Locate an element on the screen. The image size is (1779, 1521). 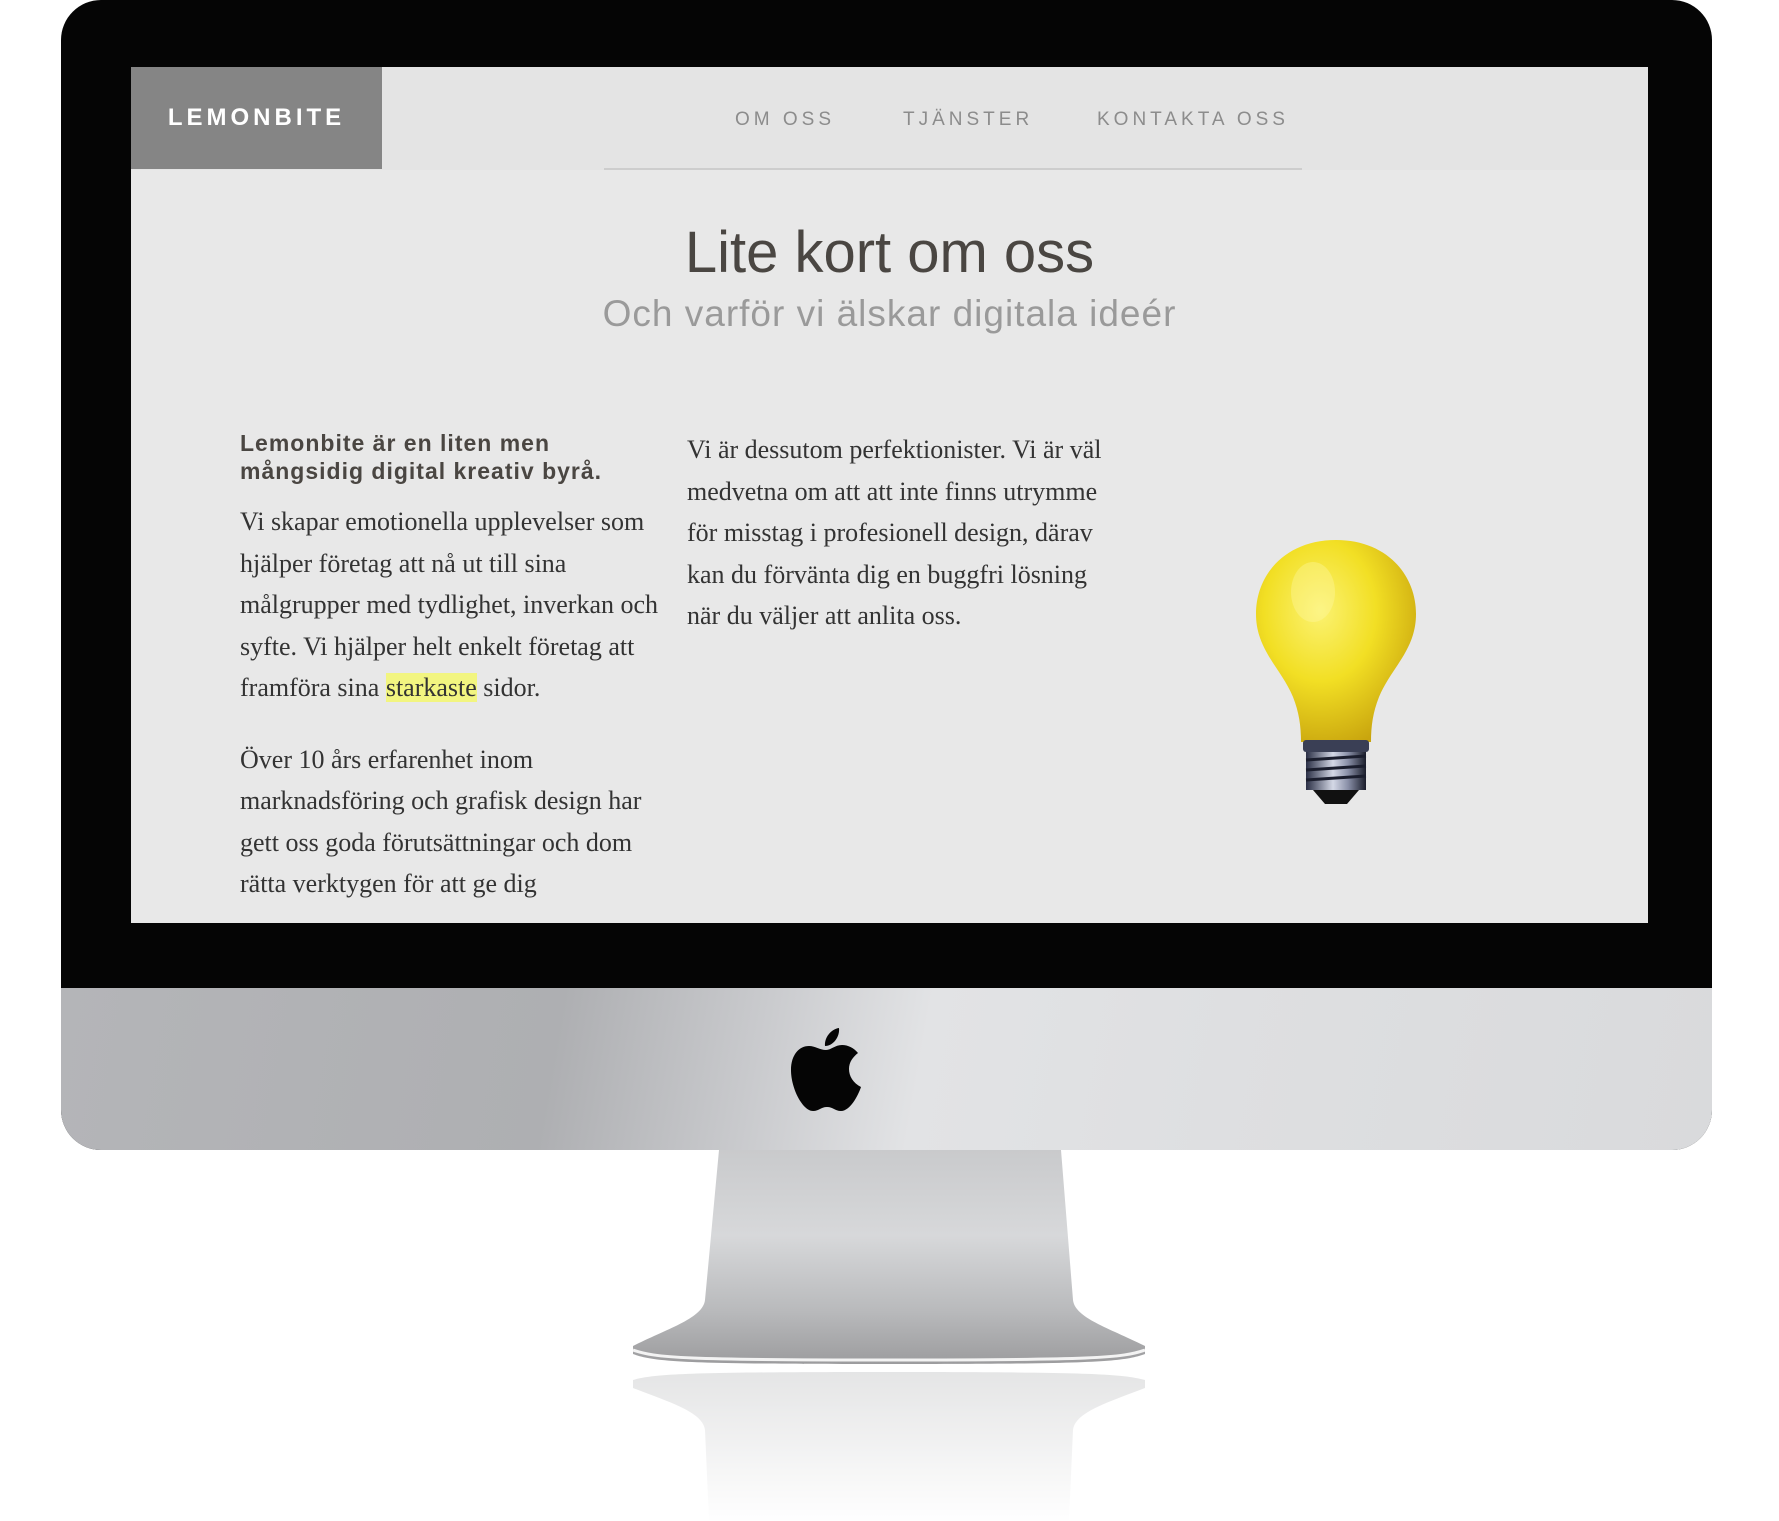
imac-stand is located at coordinates (889, 1257).